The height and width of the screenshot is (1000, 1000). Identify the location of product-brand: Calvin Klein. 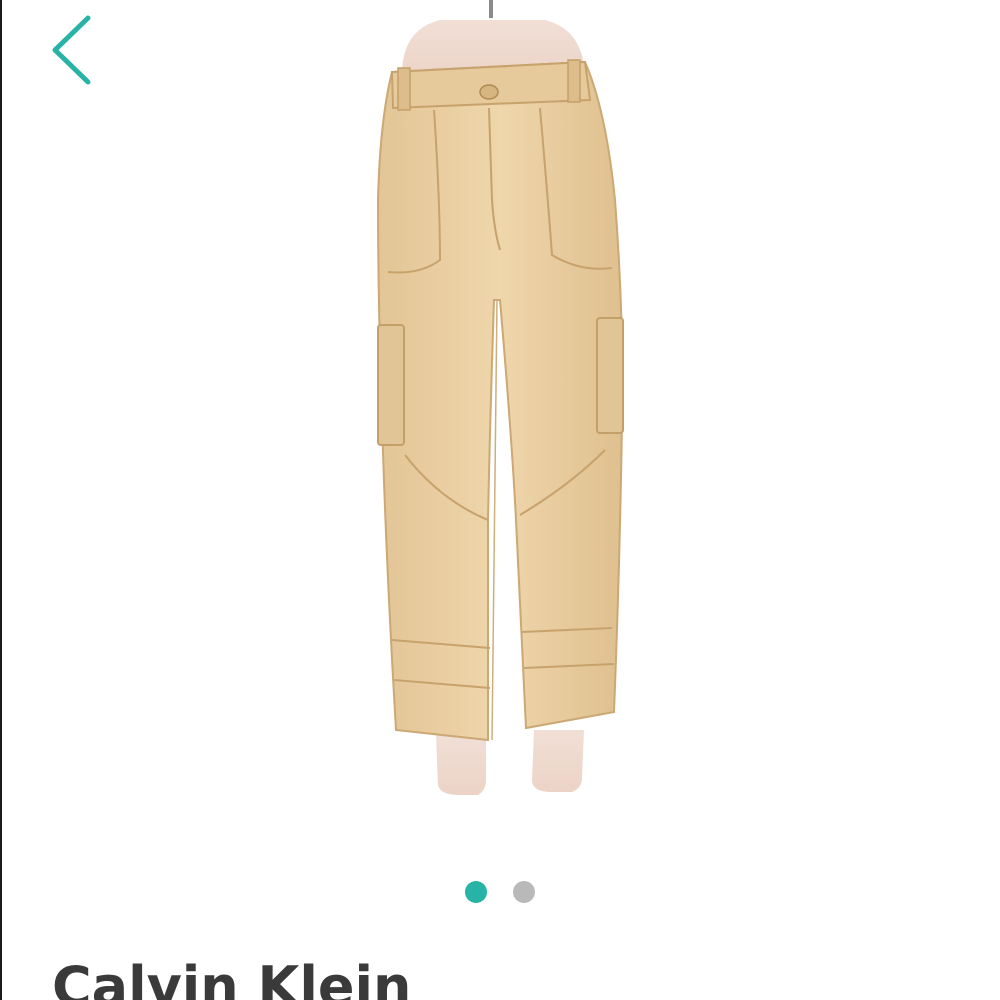
(232, 977).